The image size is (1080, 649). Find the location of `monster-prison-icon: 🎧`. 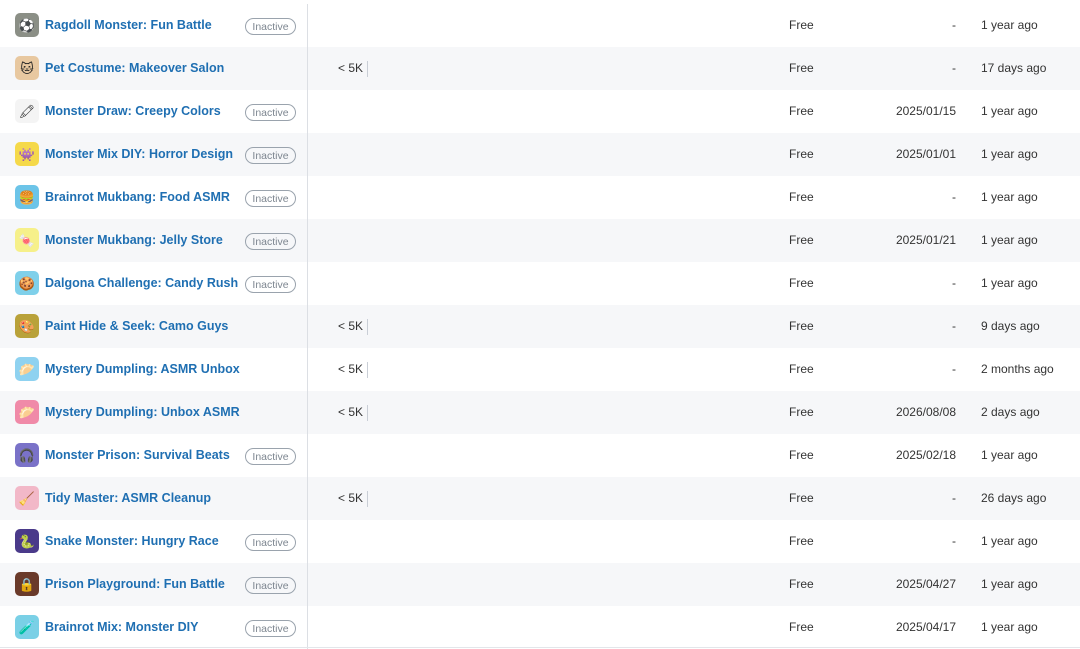

monster-prison-icon: 🎧 is located at coordinates (27, 455).